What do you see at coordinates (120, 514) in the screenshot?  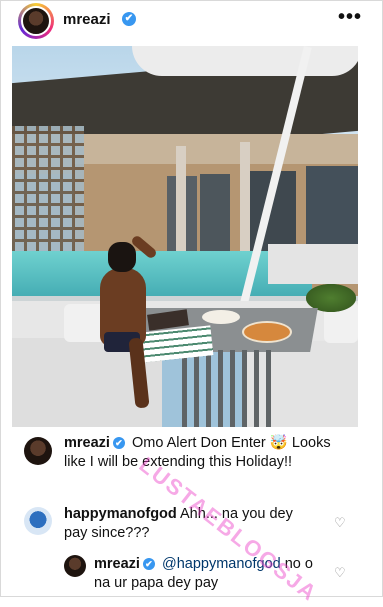 I see `comment-username: happymanofgod` at bounding box center [120, 514].